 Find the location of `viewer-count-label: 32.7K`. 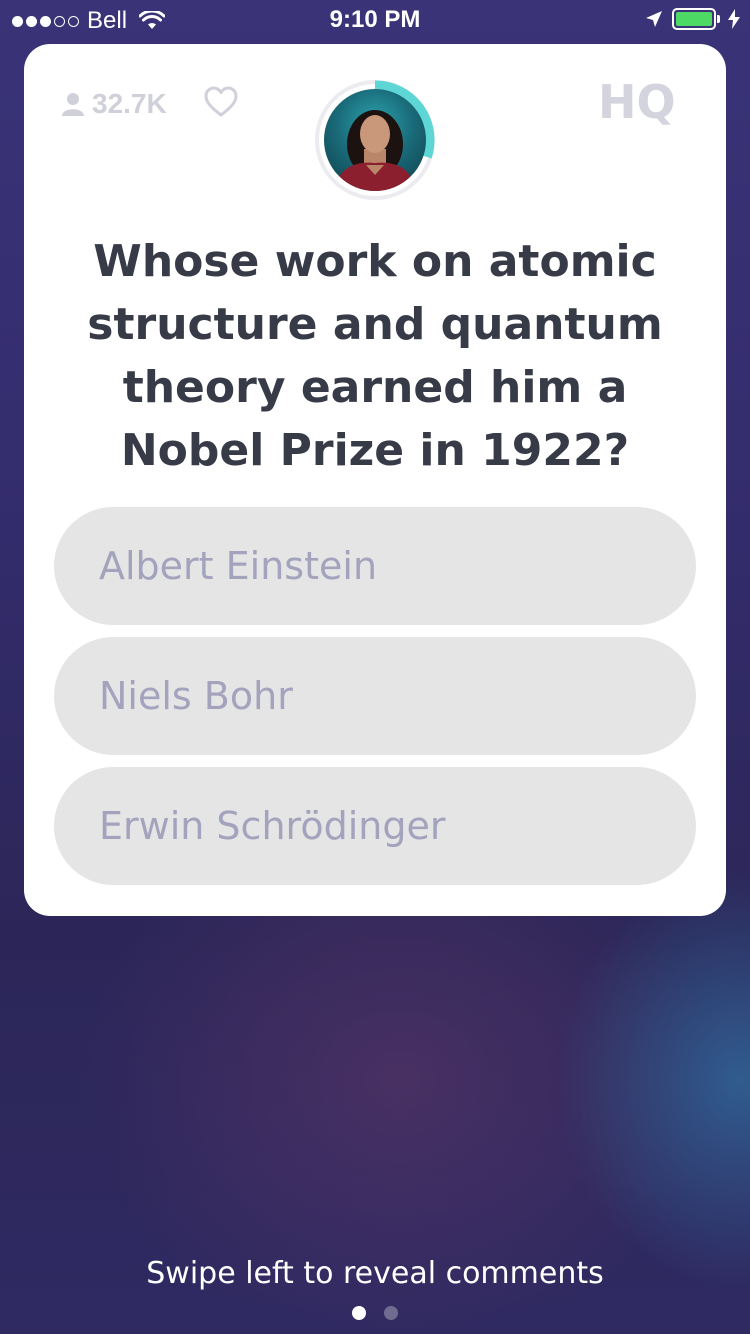

viewer-count-label: 32.7K is located at coordinates (129, 103).